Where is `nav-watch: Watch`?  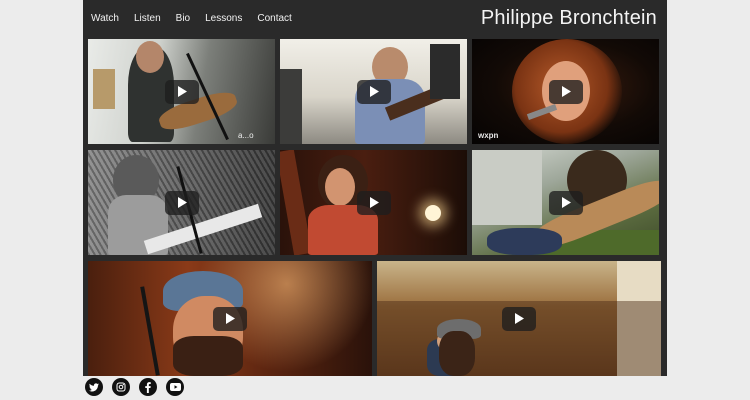
nav-watch: Watch is located at coordinates (105, 18).